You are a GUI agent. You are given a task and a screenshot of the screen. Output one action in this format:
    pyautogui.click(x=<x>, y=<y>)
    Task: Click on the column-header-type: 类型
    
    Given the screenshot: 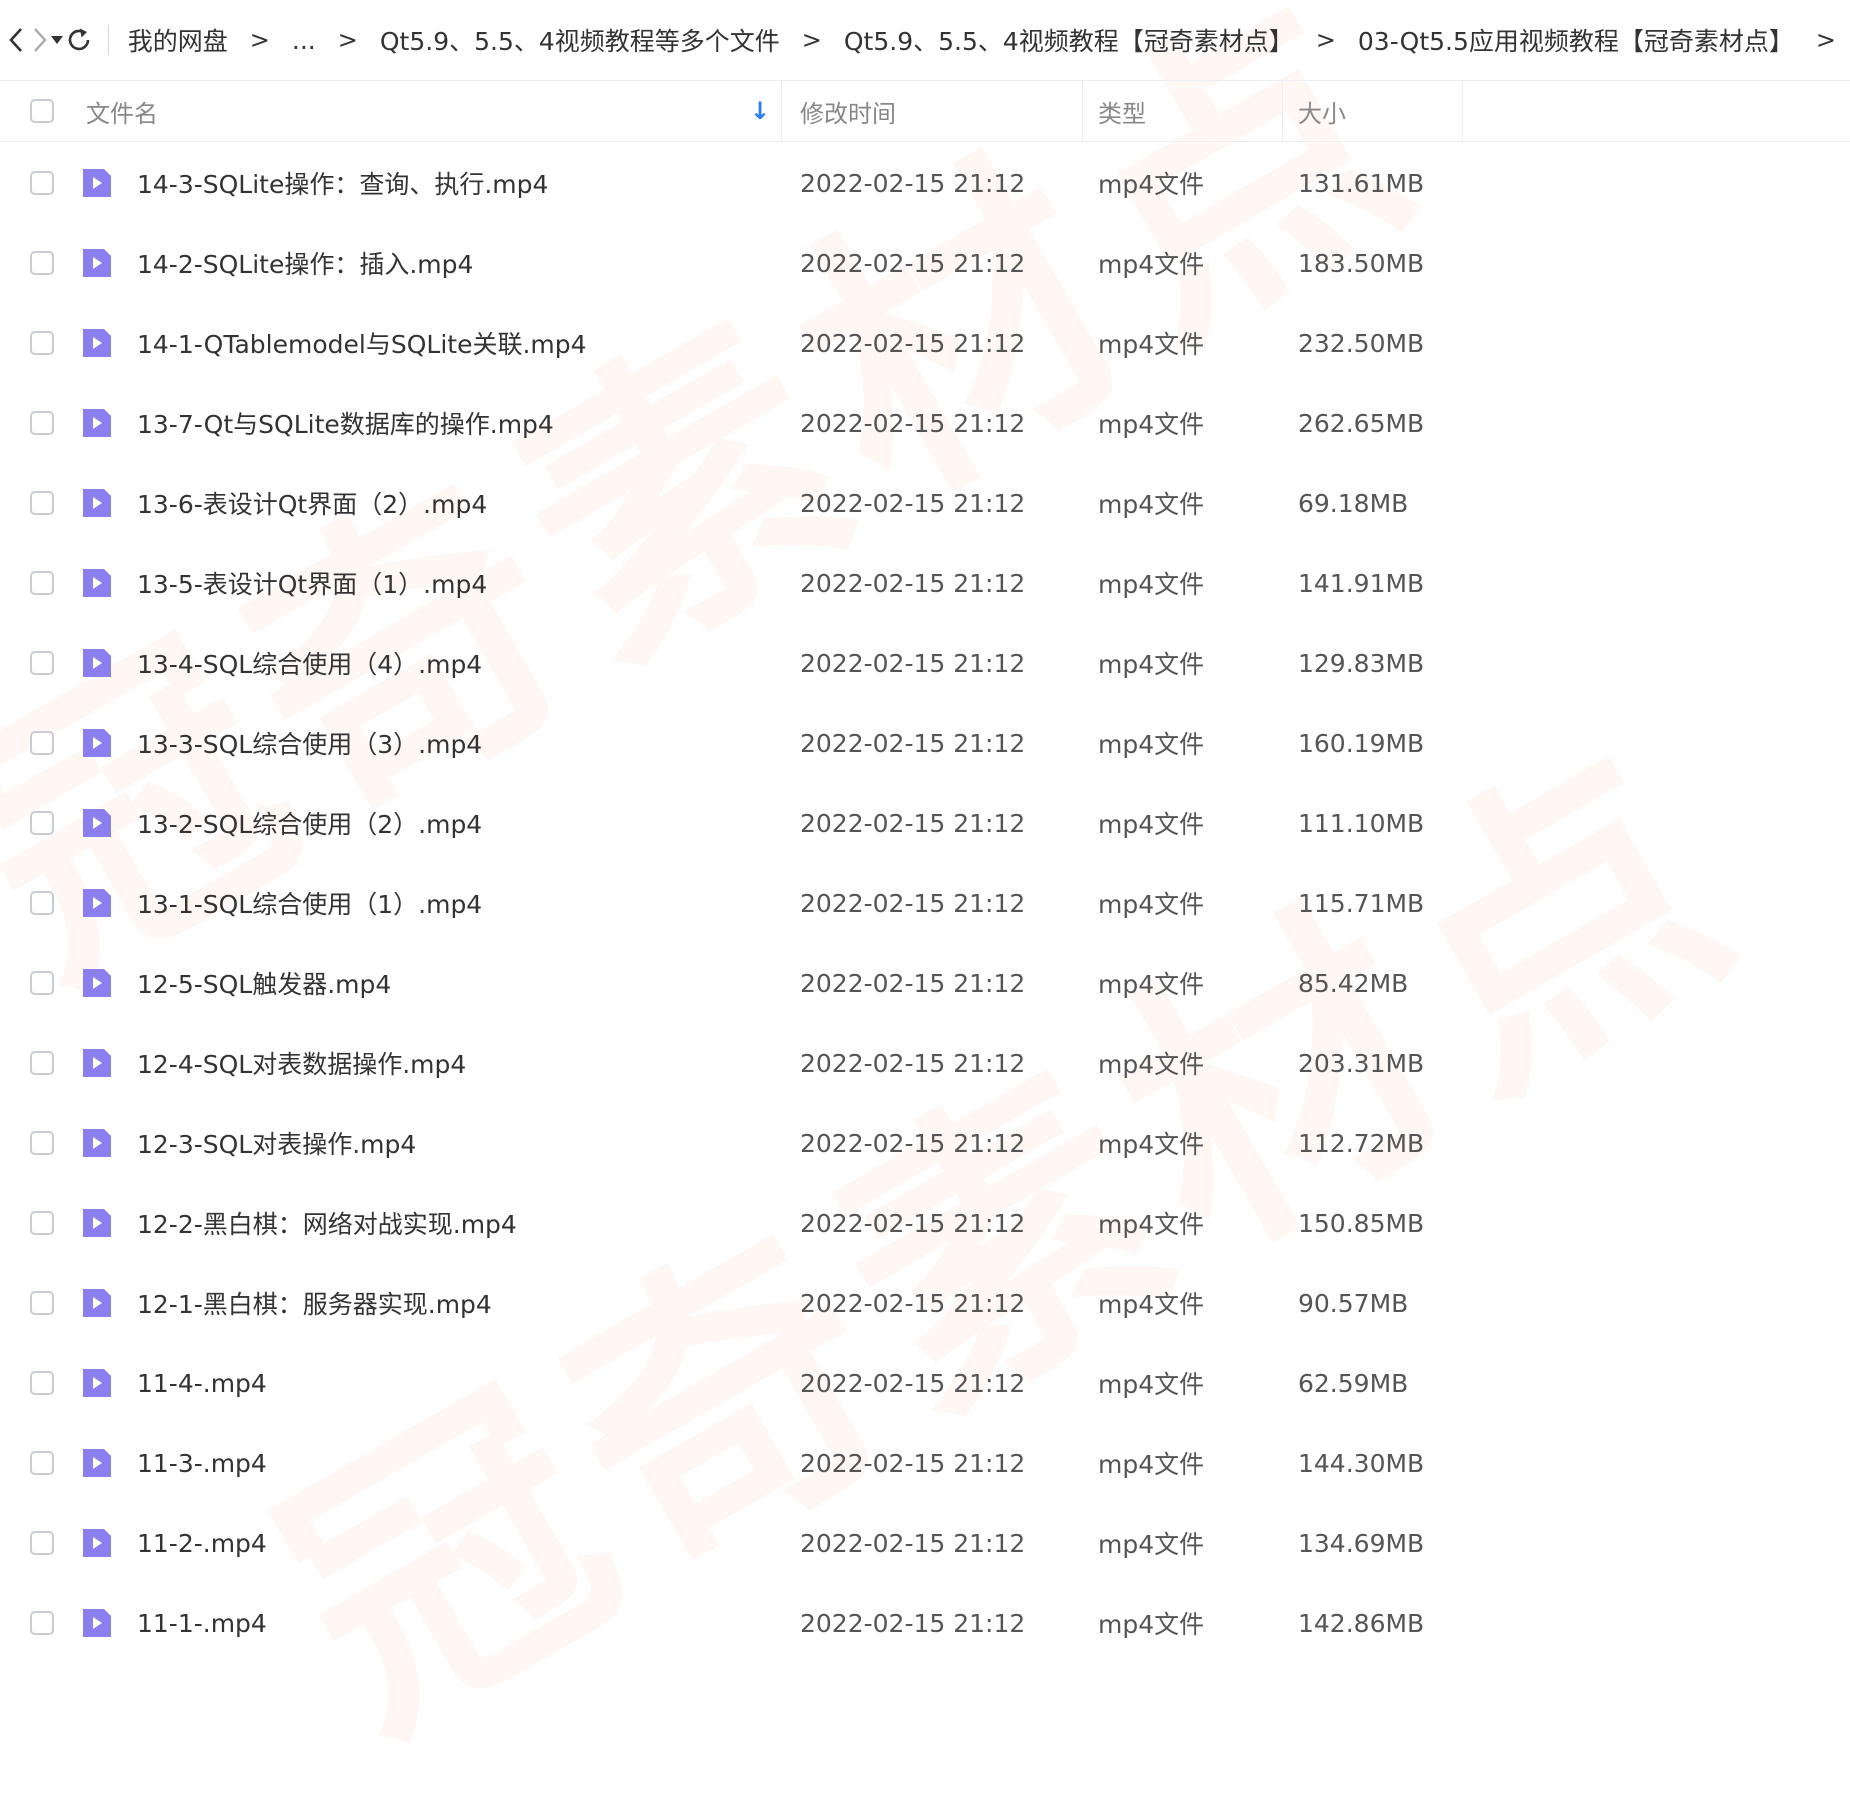 What is the action you would take?
    pyautogui.click(x=1122, y=111)
    